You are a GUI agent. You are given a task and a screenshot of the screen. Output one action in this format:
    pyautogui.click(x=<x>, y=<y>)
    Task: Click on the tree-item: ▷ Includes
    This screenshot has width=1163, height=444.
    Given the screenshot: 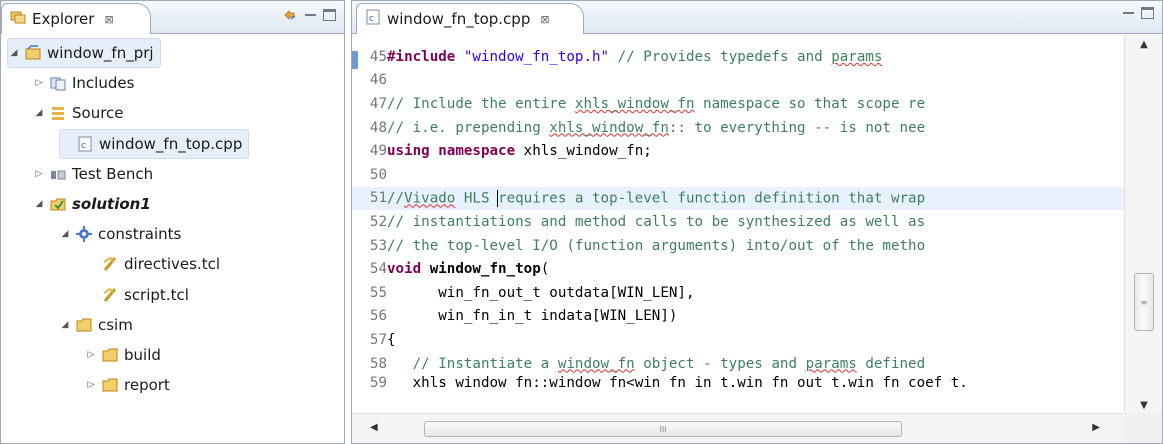 What is the action you would take?
    pyautogui.click(x=84, y=83)
    